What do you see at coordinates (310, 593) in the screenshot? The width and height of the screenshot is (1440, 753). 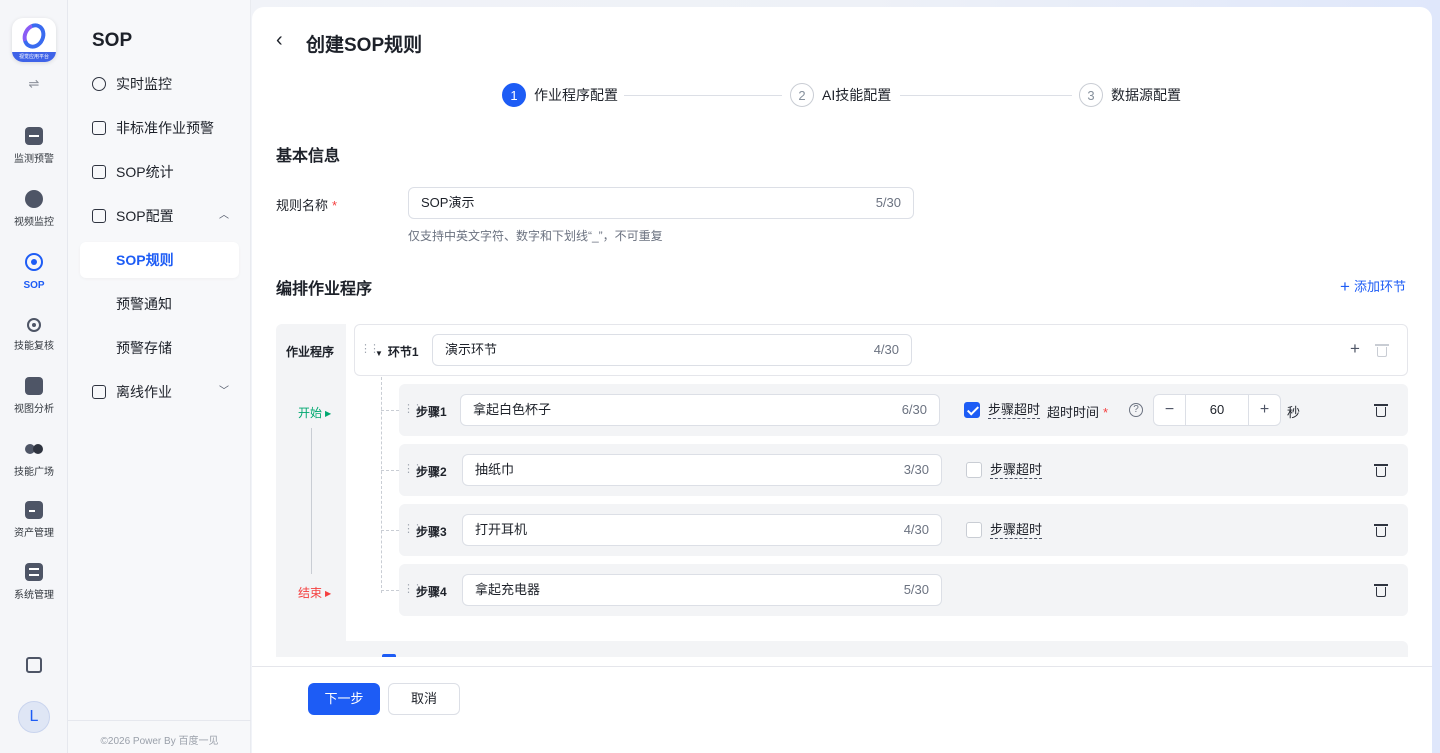 I see `flow-end-text: 结束` at bounding box center [310, 593].